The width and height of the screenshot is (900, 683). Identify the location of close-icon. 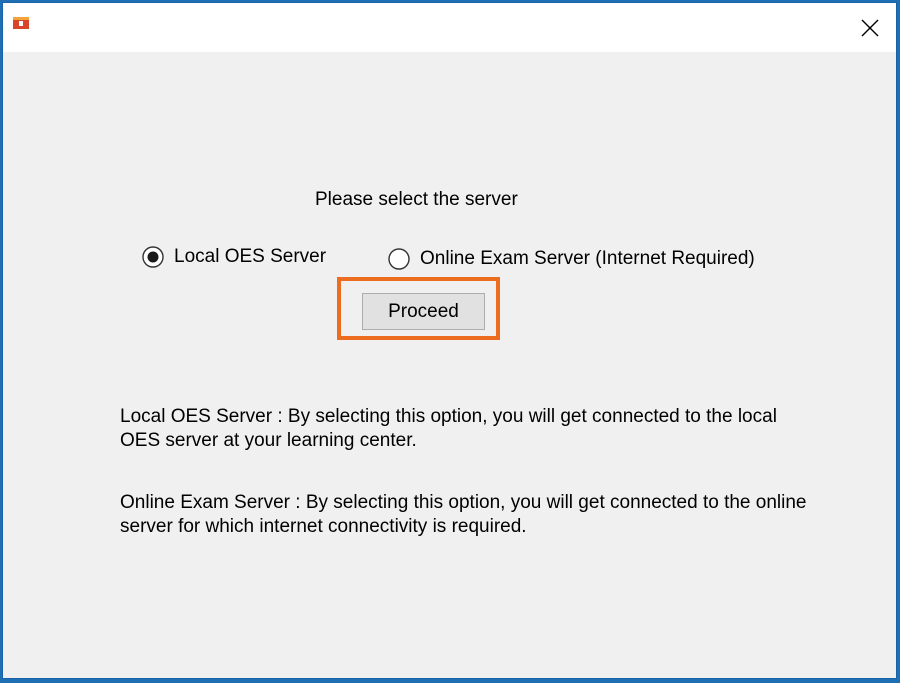
(870, 27).